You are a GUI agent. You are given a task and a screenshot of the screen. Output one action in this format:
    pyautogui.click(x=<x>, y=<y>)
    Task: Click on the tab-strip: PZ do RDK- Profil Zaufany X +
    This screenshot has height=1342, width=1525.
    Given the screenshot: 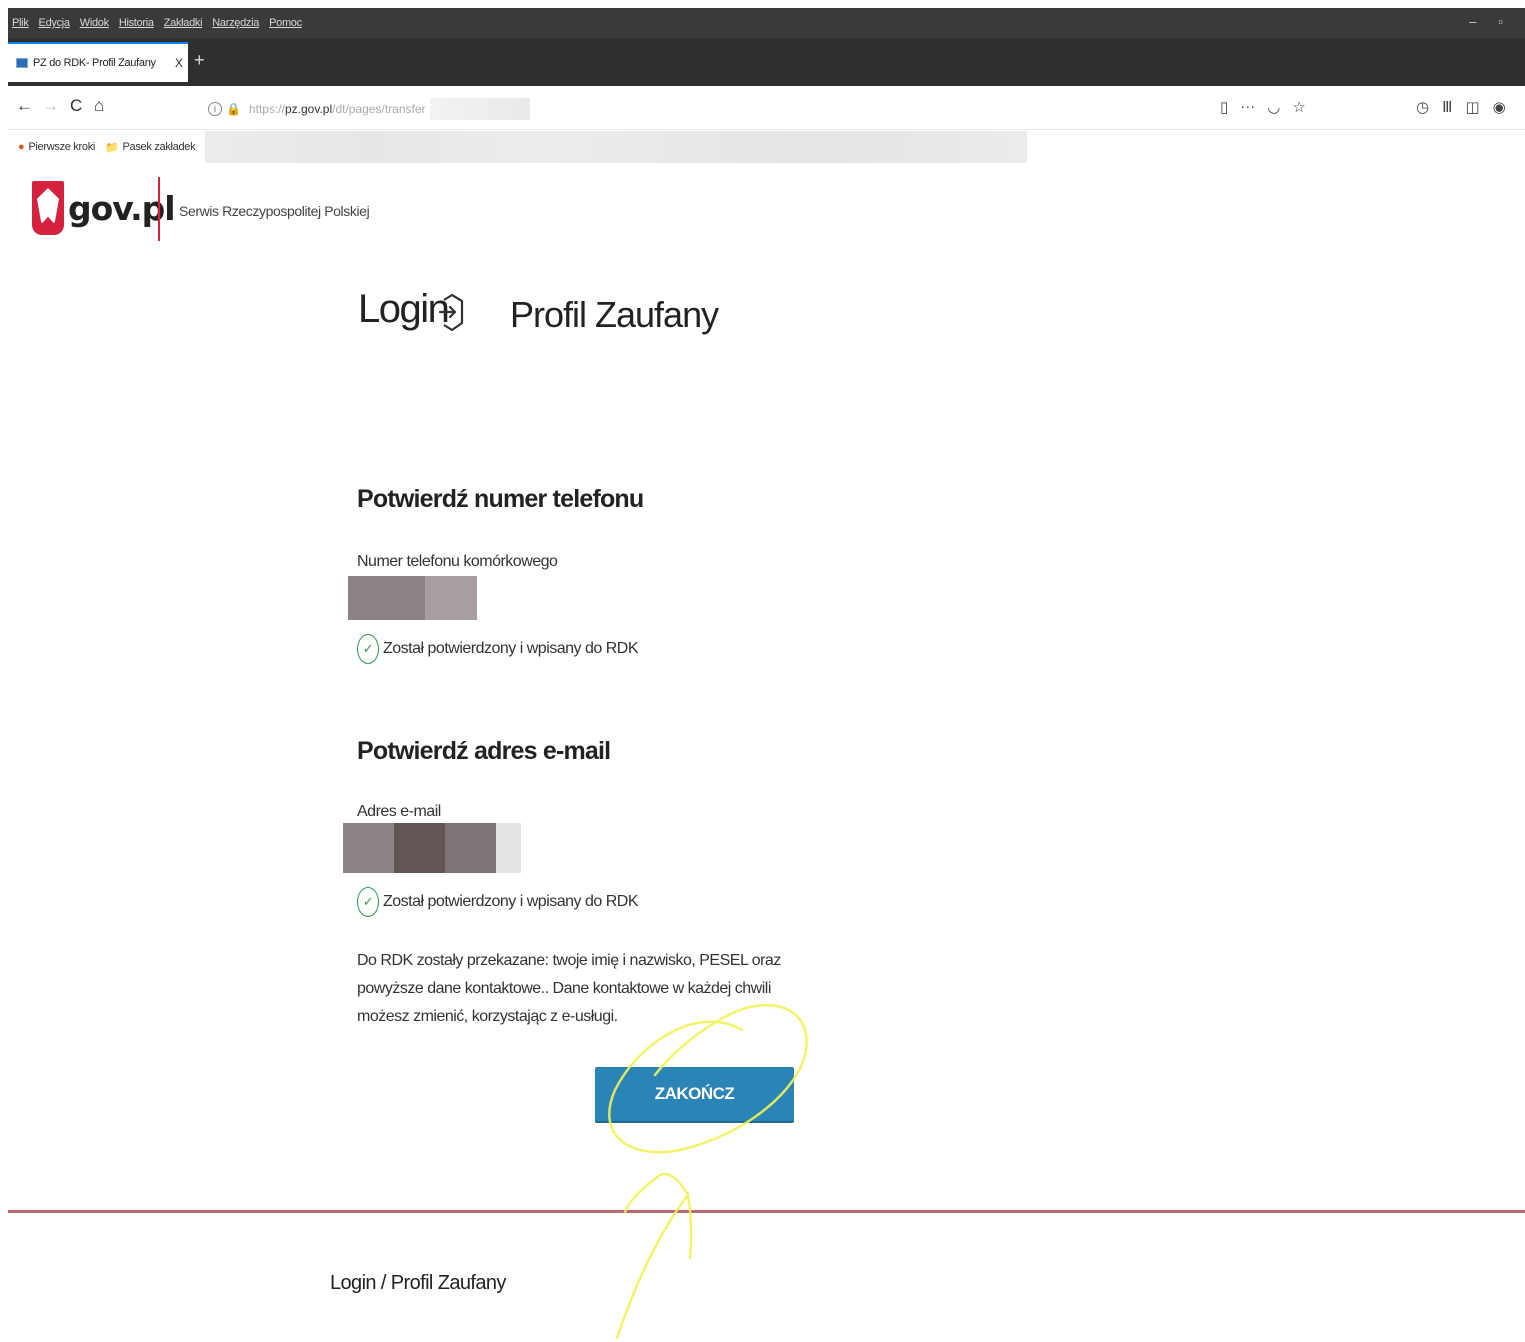 What is the action you would take?
    pyautogui.click(x=766, y=62)
    